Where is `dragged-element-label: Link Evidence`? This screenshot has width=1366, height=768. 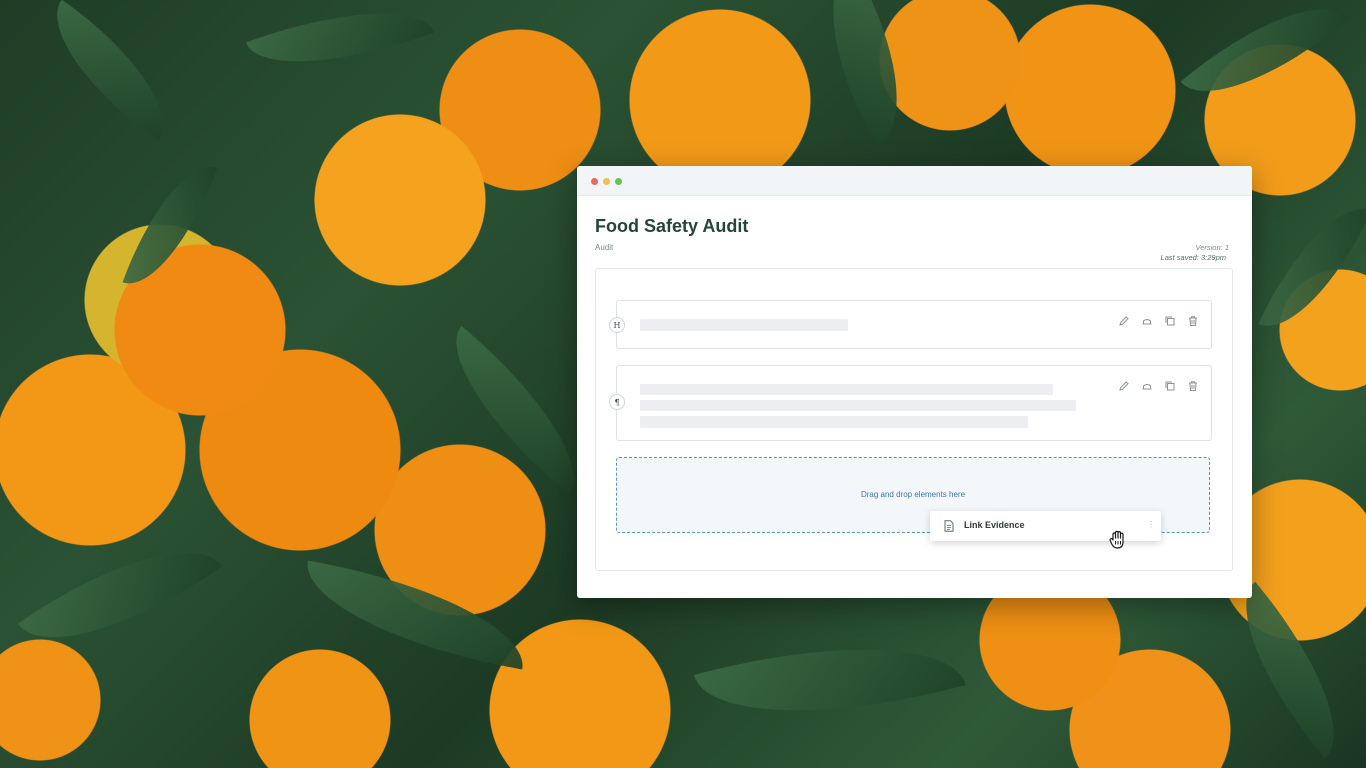
dragged-element-label: Link Evidence is located at coordinates (994, 525).